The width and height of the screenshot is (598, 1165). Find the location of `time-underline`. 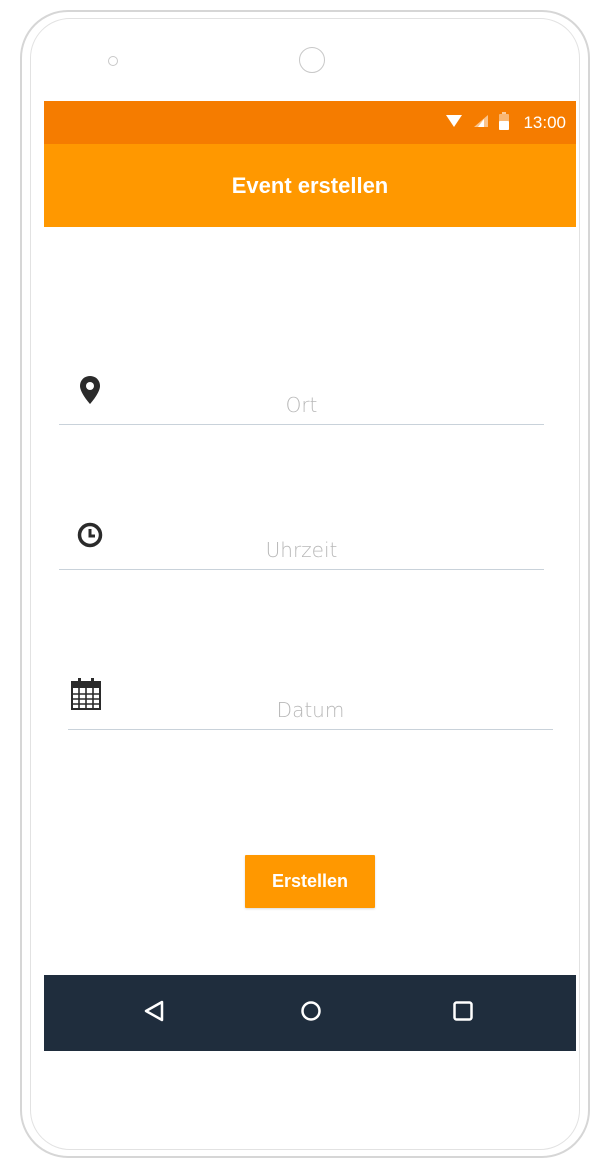

time-underline is located at coordinates (301, 569).